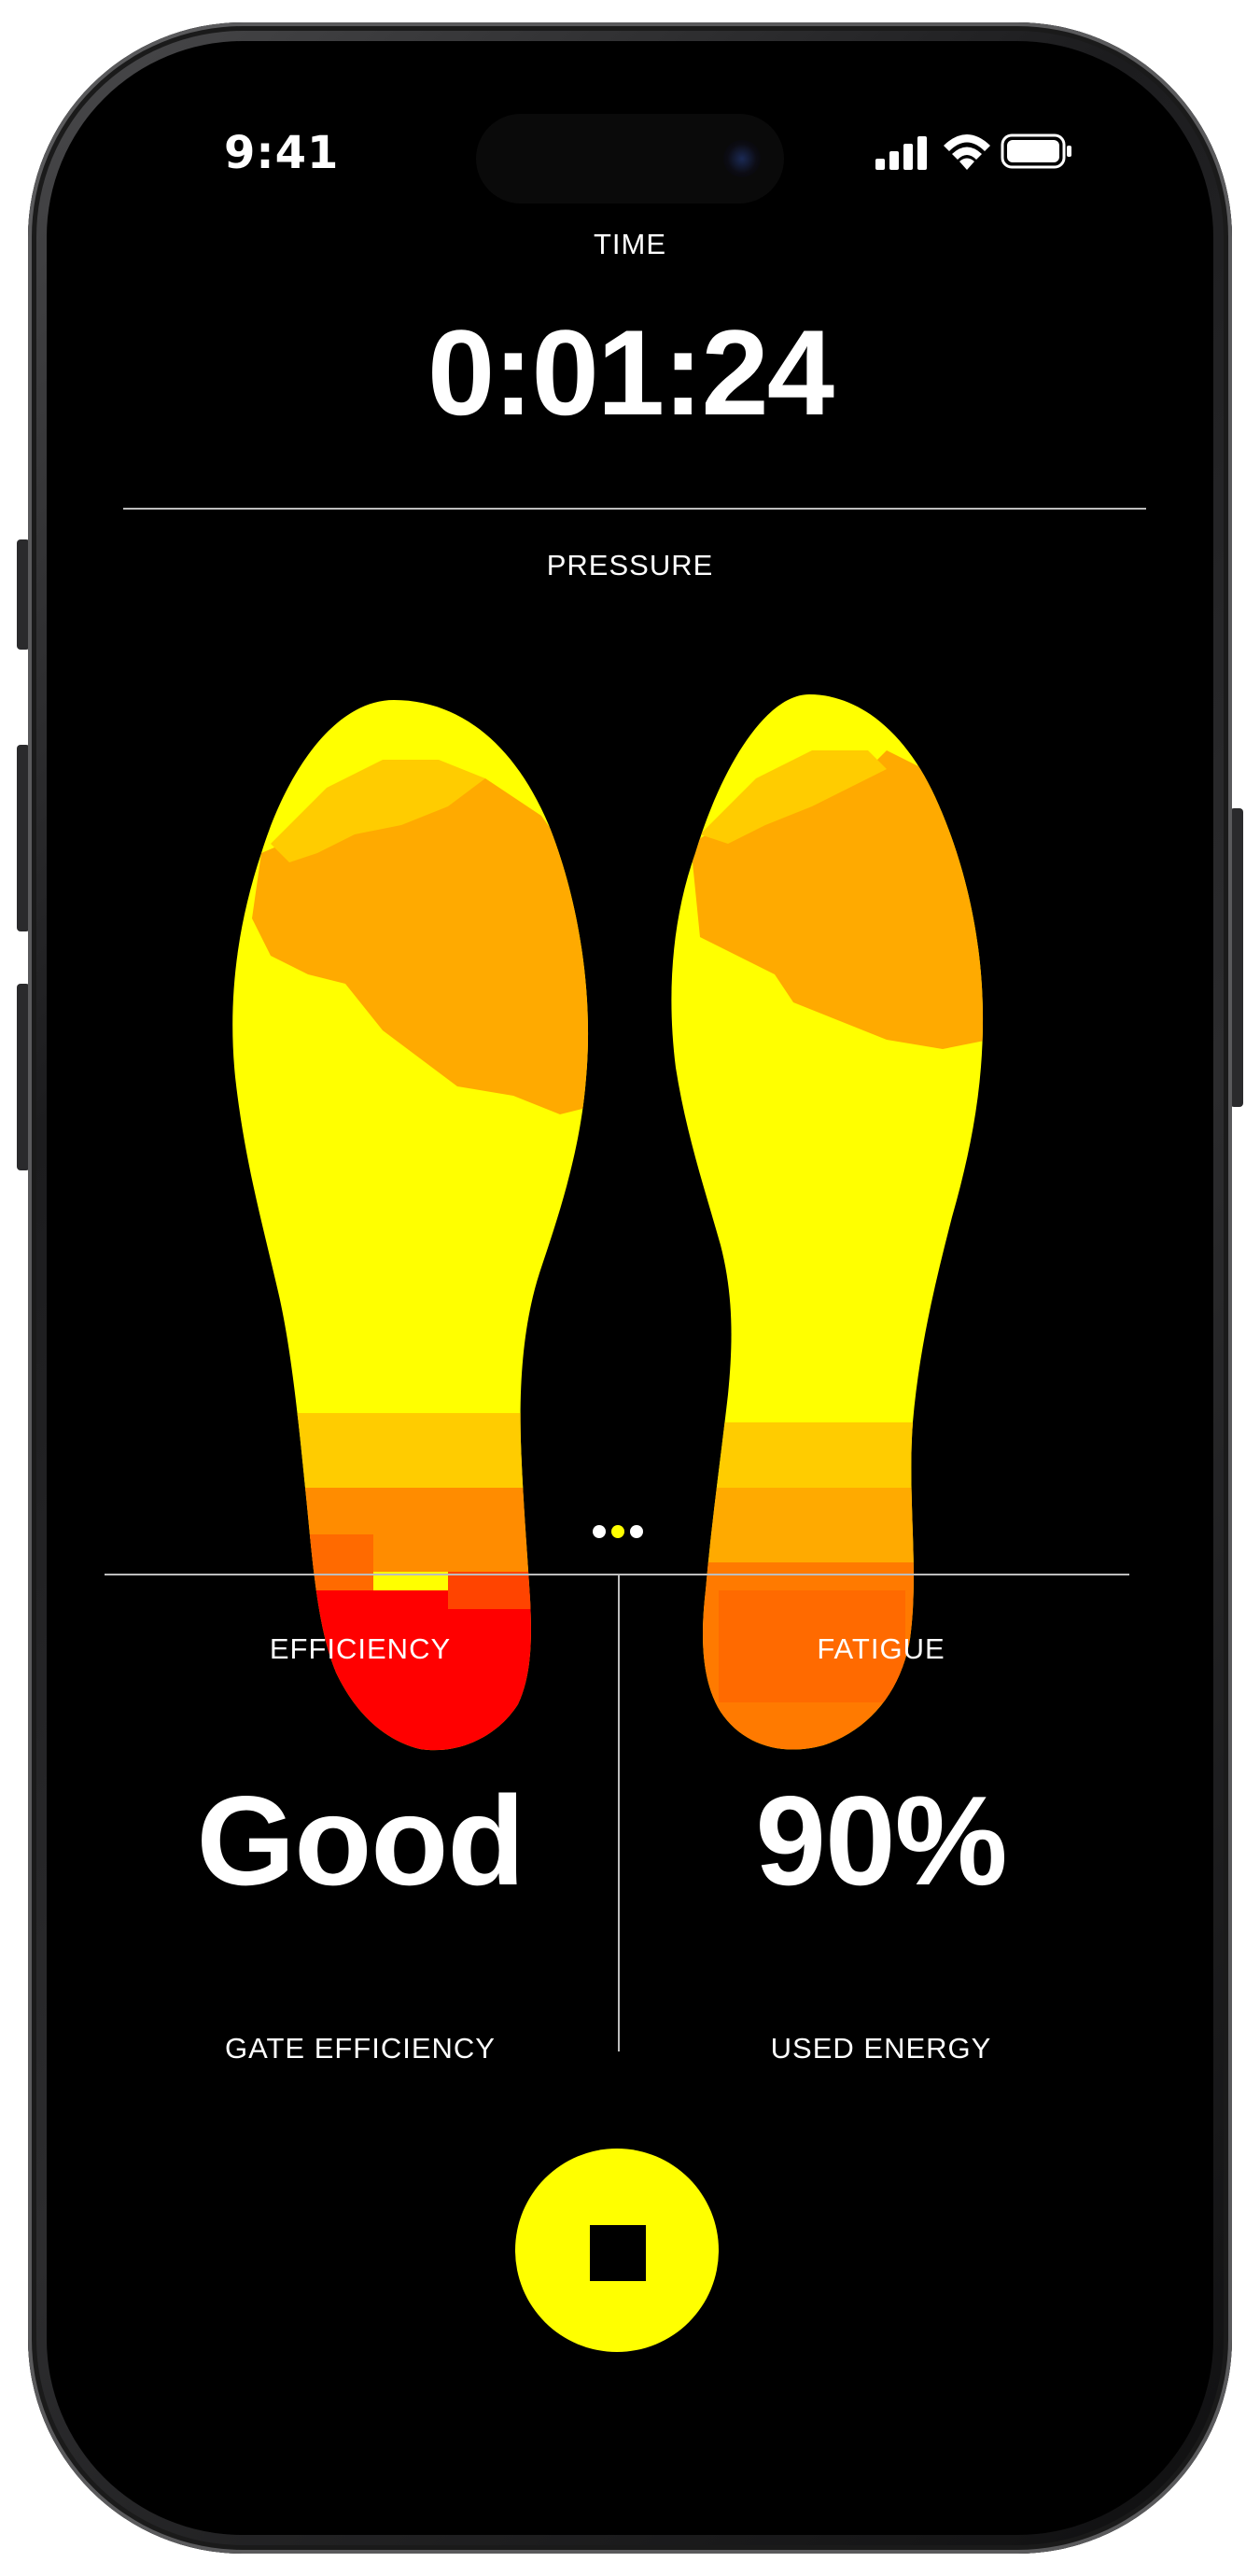 The height and width of the screenshot is (2576, 1260). I want to click on battery-icon, so click(1036, 151).